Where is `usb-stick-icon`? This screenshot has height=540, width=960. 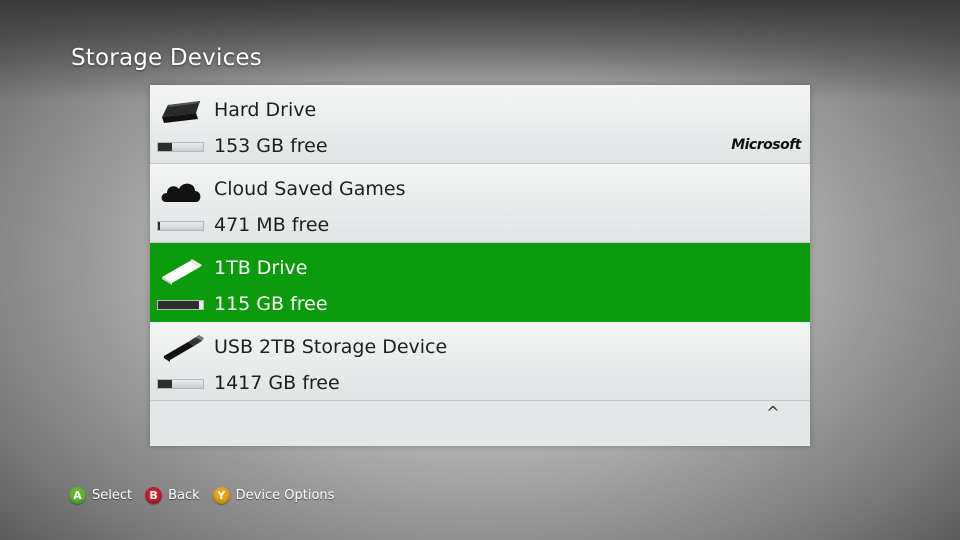 usb-stick-icon is located at coordinates (184, 348).